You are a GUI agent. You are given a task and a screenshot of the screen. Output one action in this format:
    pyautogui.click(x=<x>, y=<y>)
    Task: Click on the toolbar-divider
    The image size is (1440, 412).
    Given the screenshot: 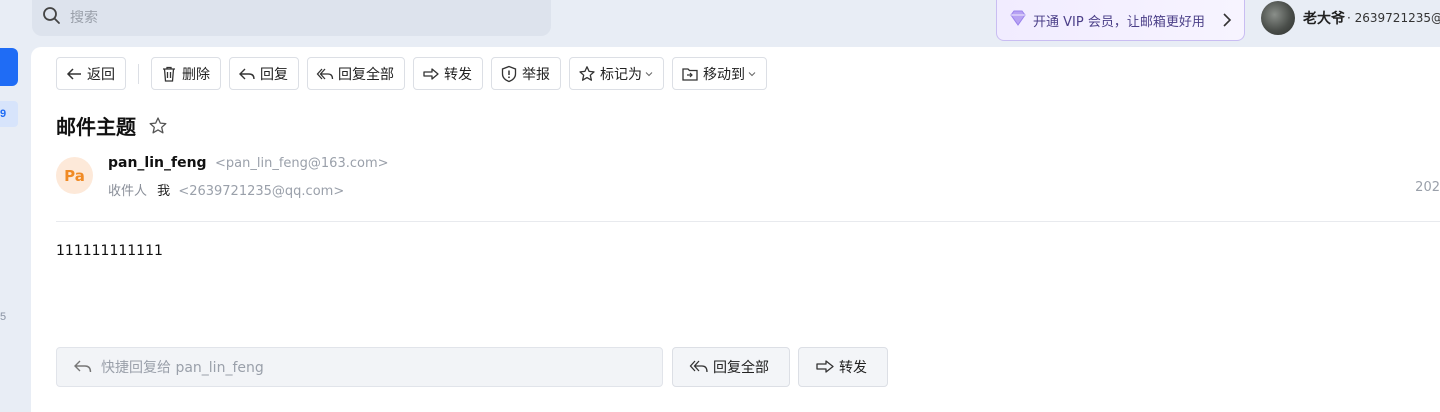 What is the action you would take?
    pyautogui.click(x=138, y=73)
    